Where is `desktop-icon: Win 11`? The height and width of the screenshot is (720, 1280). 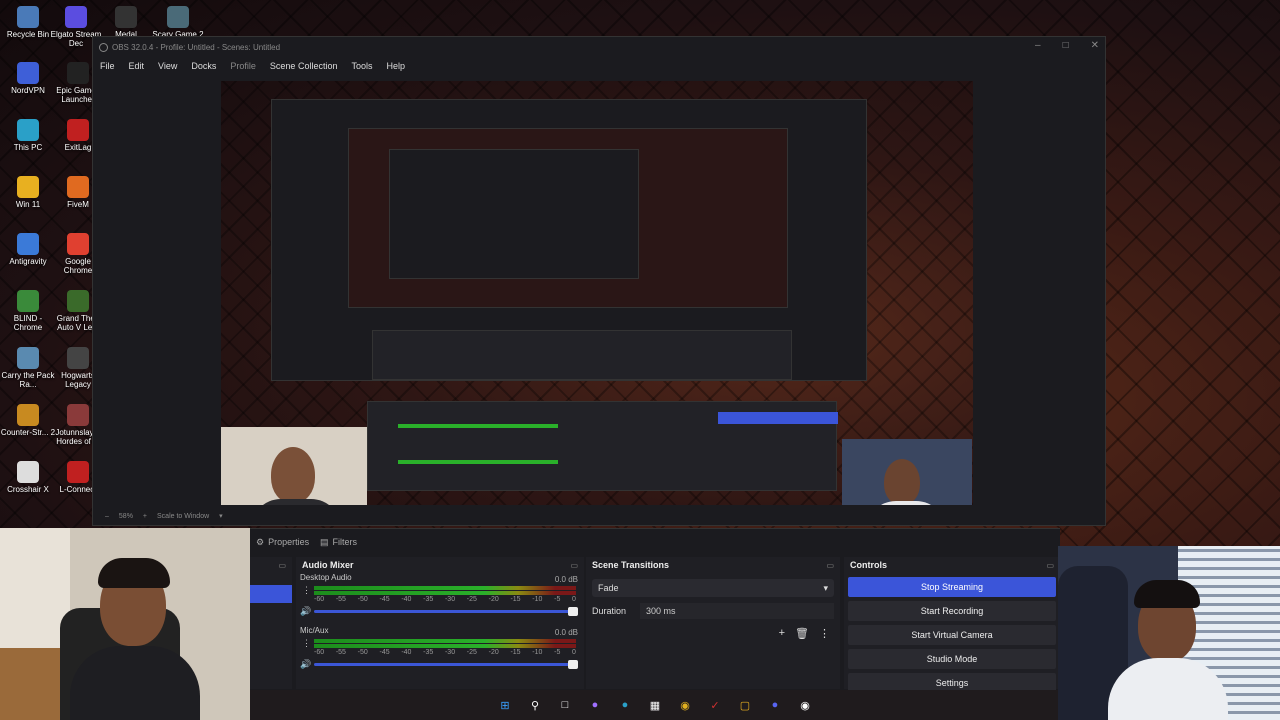
desktop-icon: Win 11 is located at coordinates (28, 192).